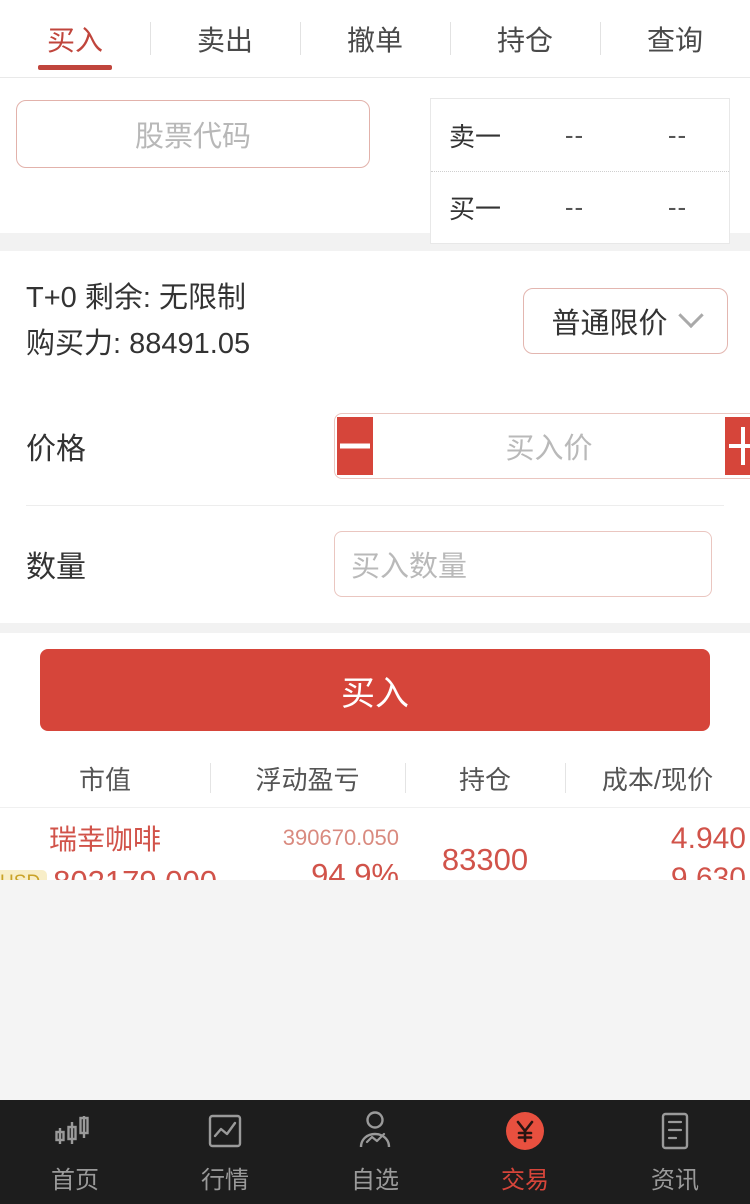  Describe the element at coordinates (225, 1180) in the screenshot. I see `nav-item-market-label: 行情` at that location.